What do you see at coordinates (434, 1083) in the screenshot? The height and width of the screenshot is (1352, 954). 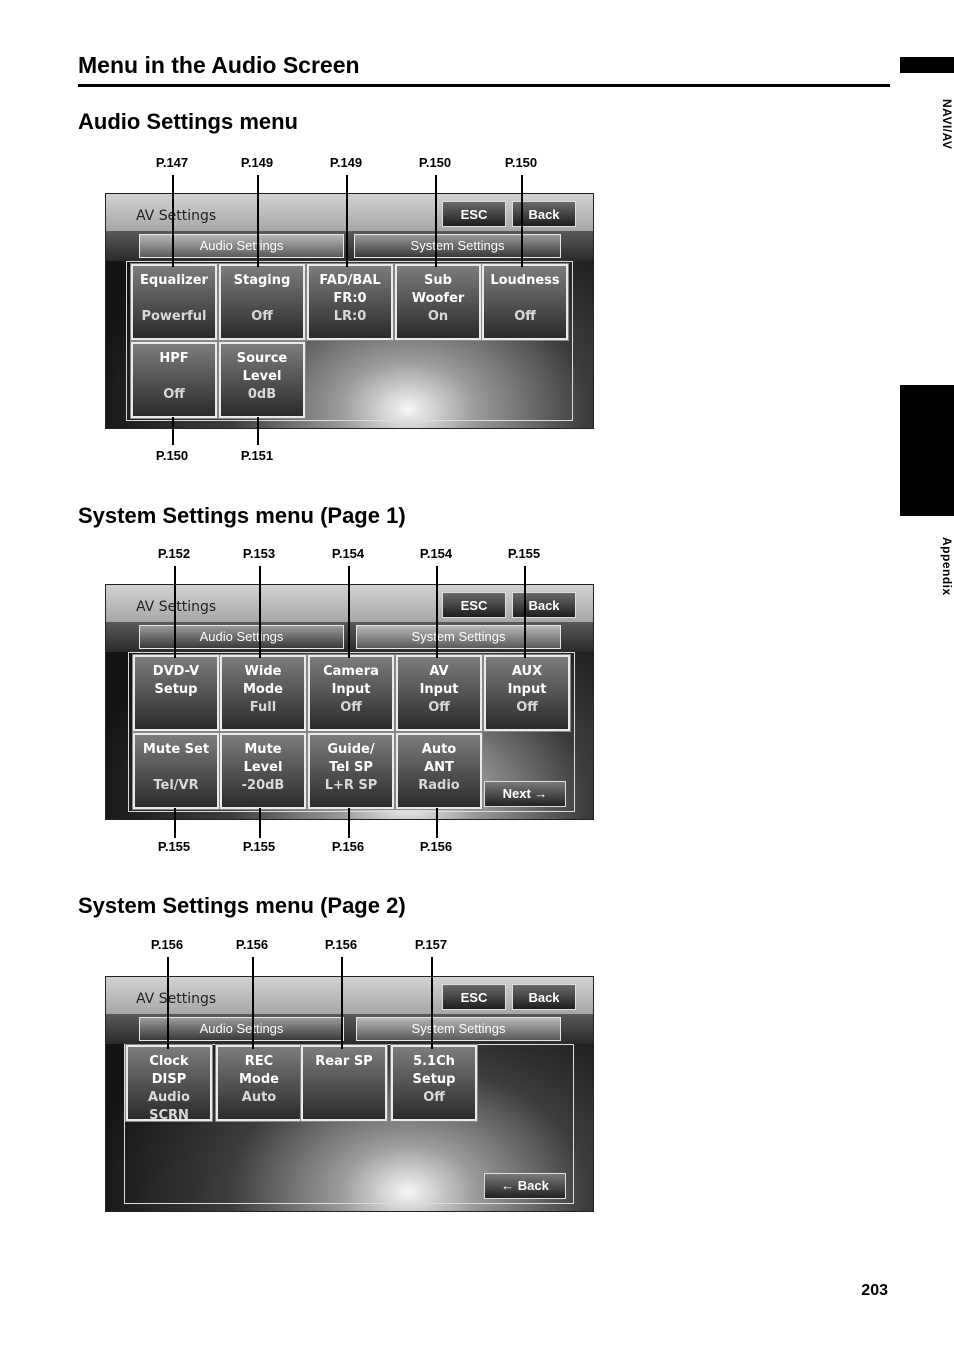 I see `5-1ch-setup-button: 5.1Ch Setup Off` at bounding box center [434, 1083].